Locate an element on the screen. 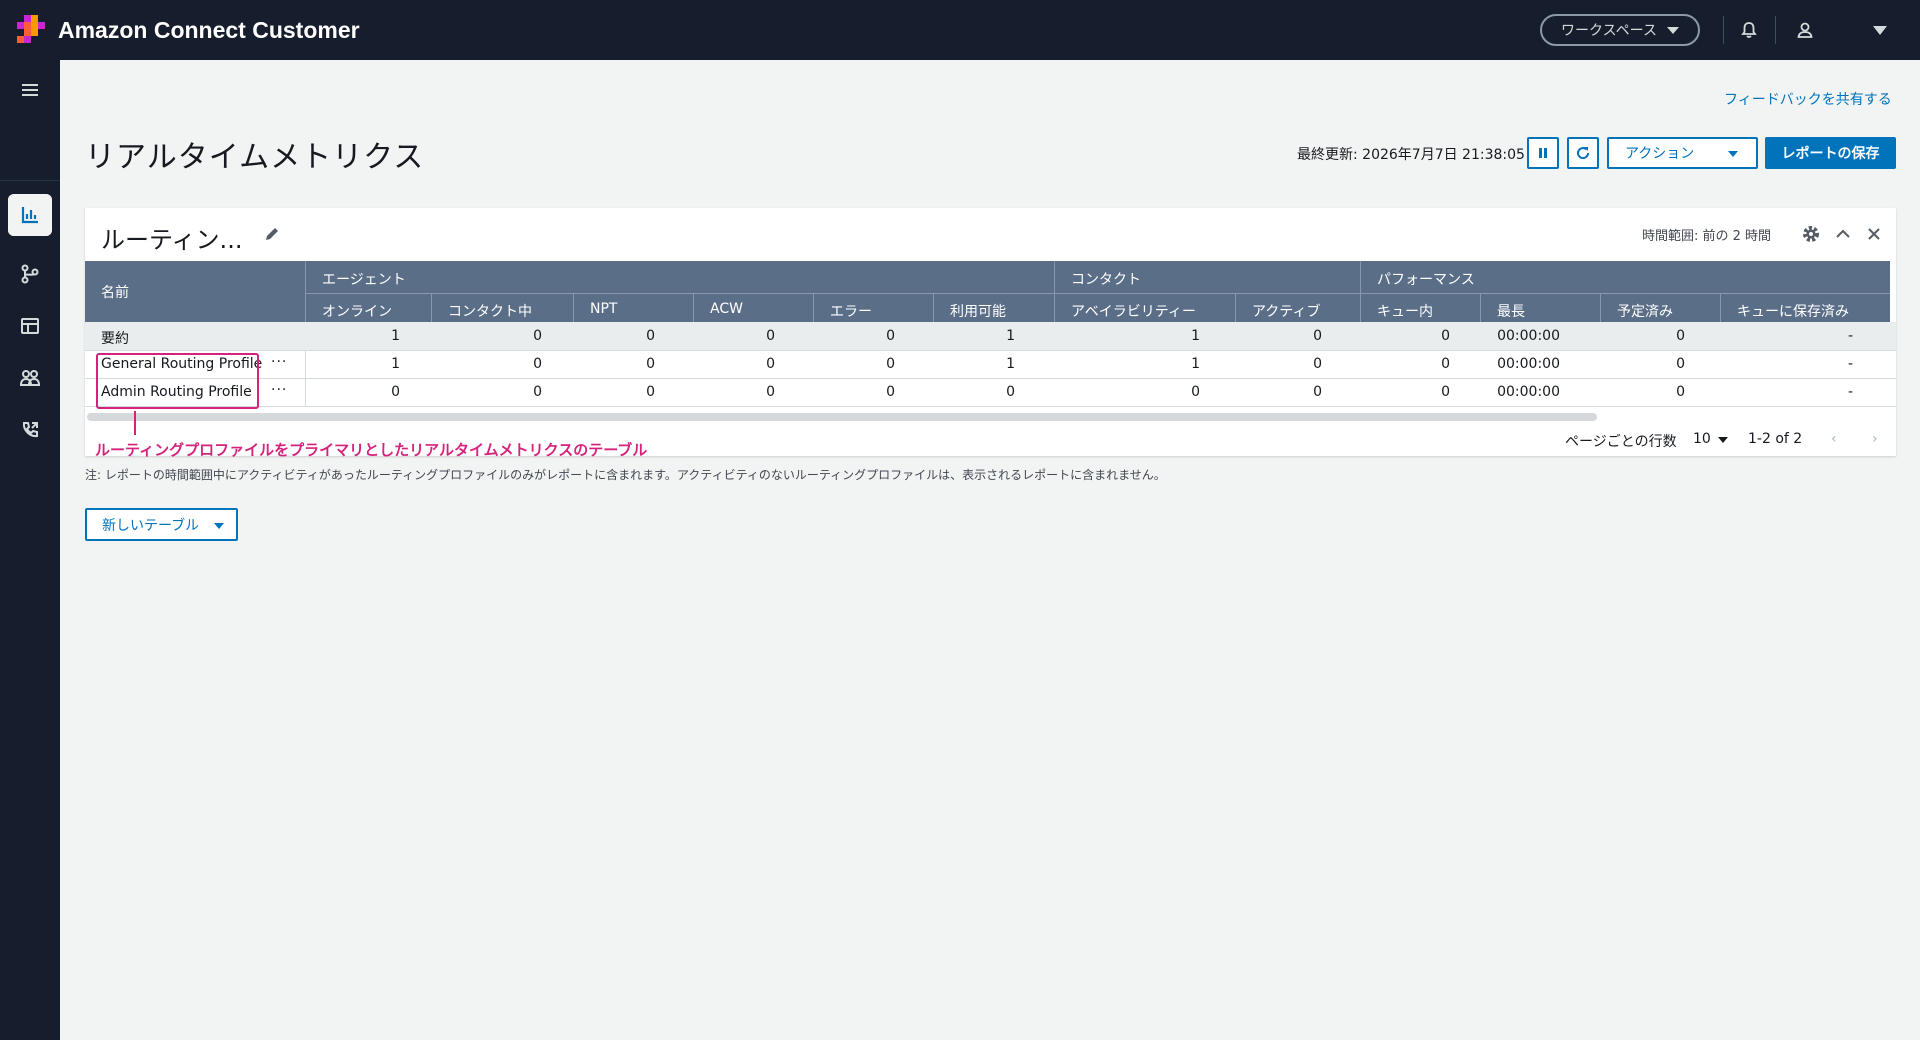 The width and height of the screenshot is (1920, 1040). column-header: 最長 is located at coordinates (1511, 311).